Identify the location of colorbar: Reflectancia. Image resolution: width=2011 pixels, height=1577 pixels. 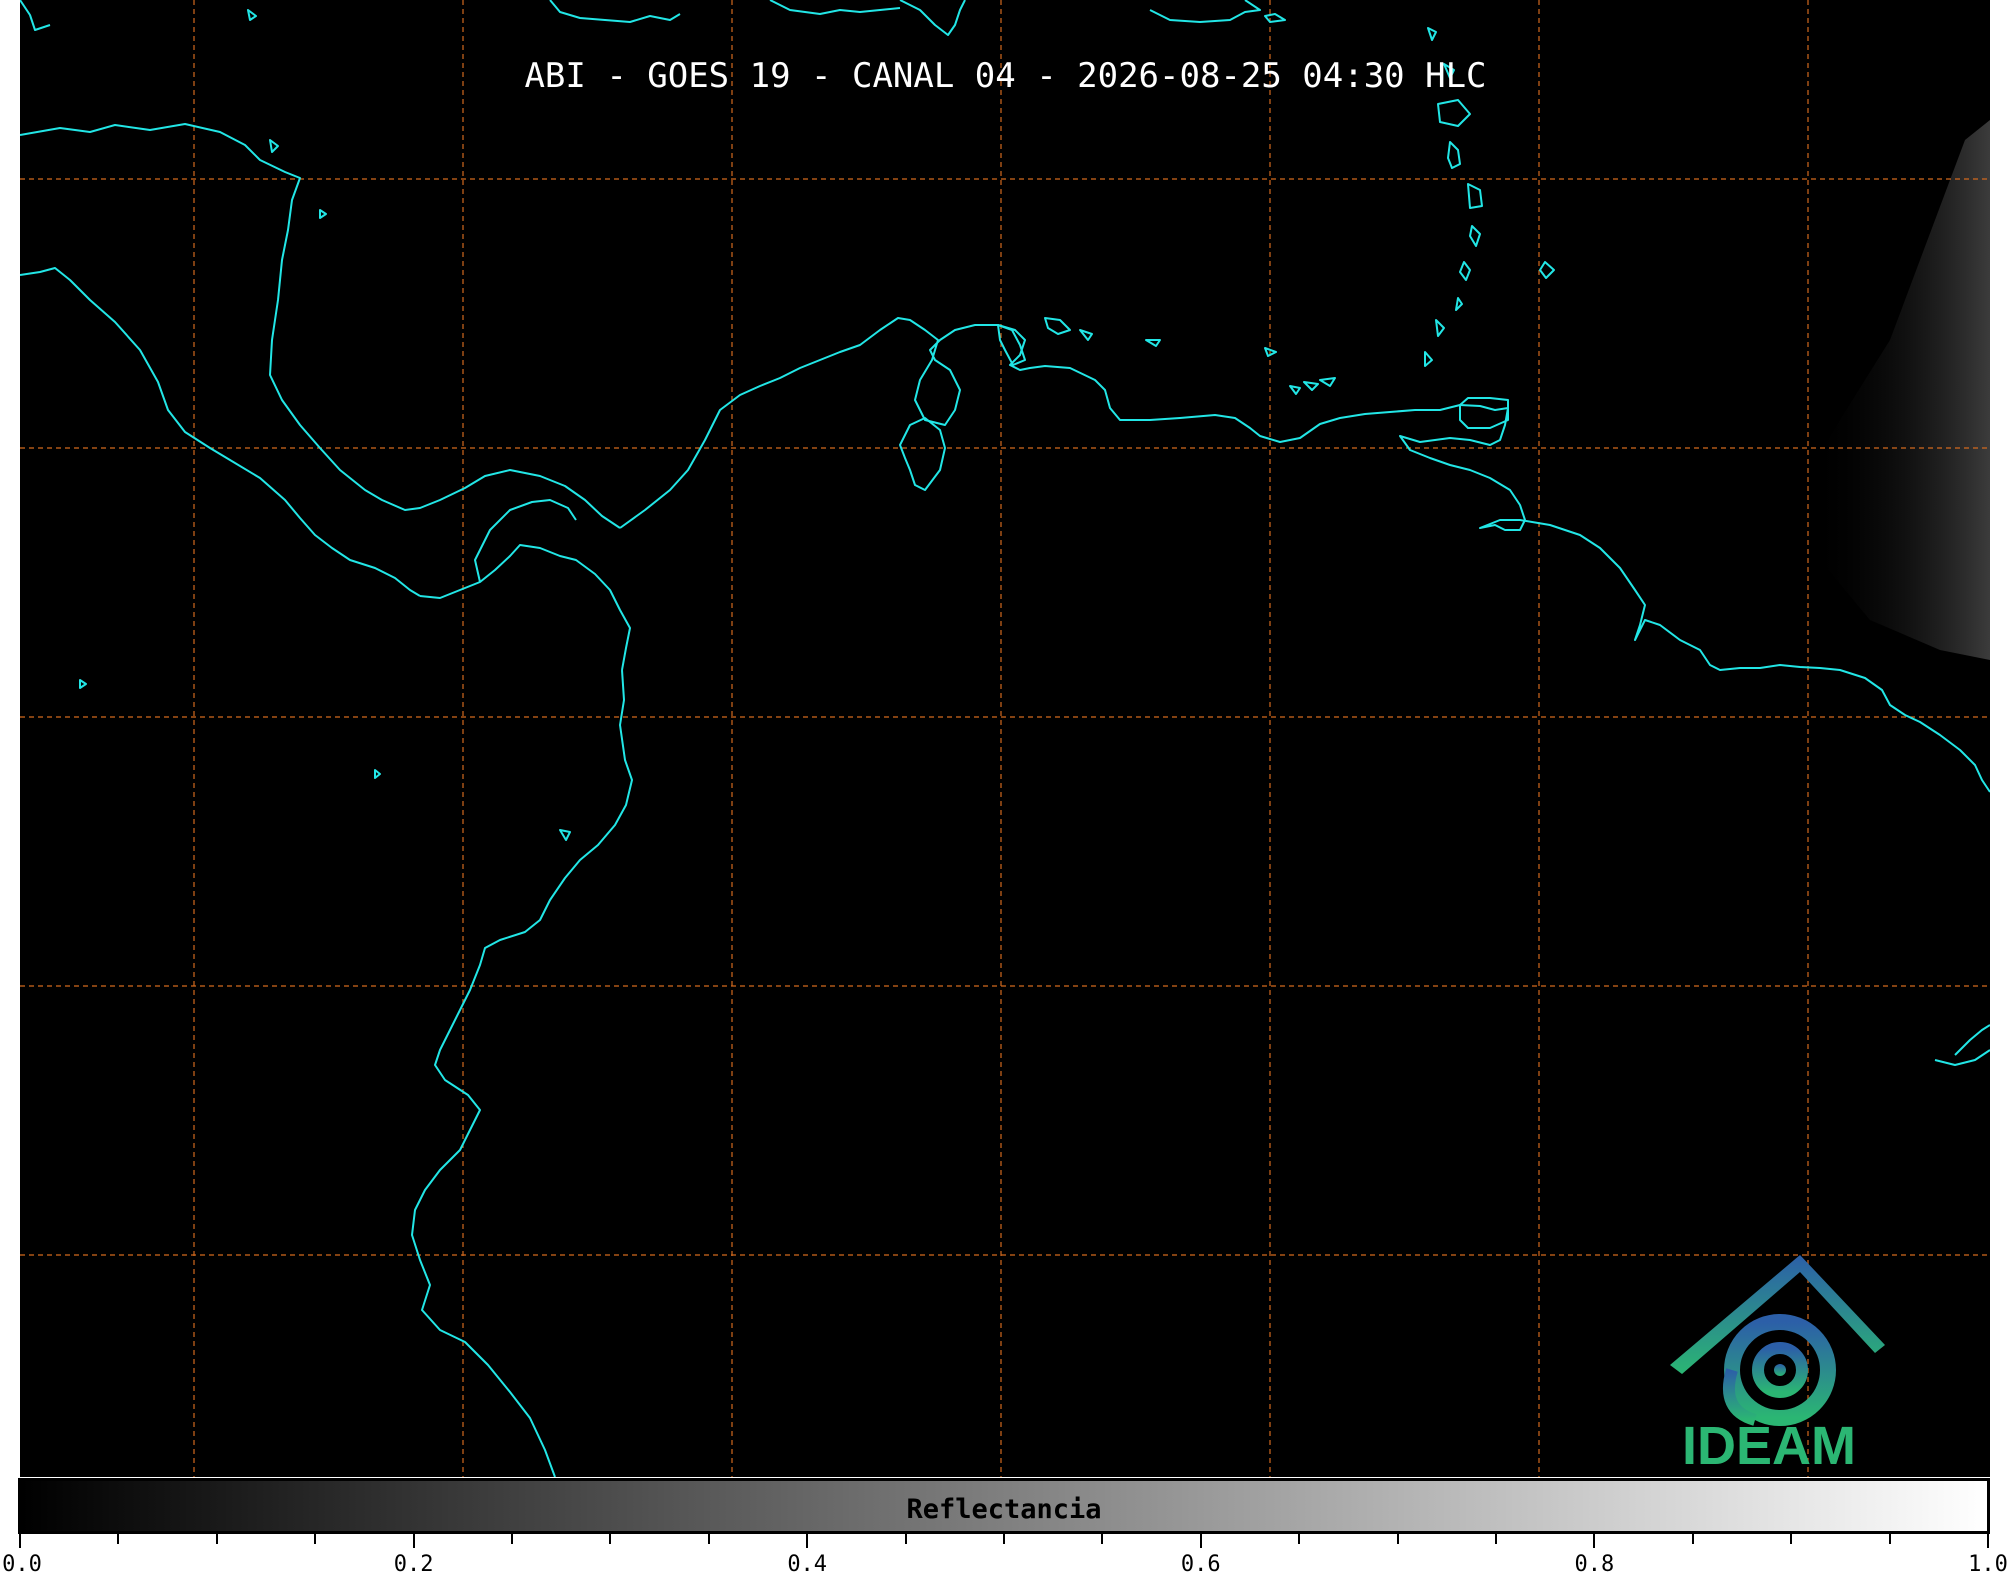
(1004, 1506).